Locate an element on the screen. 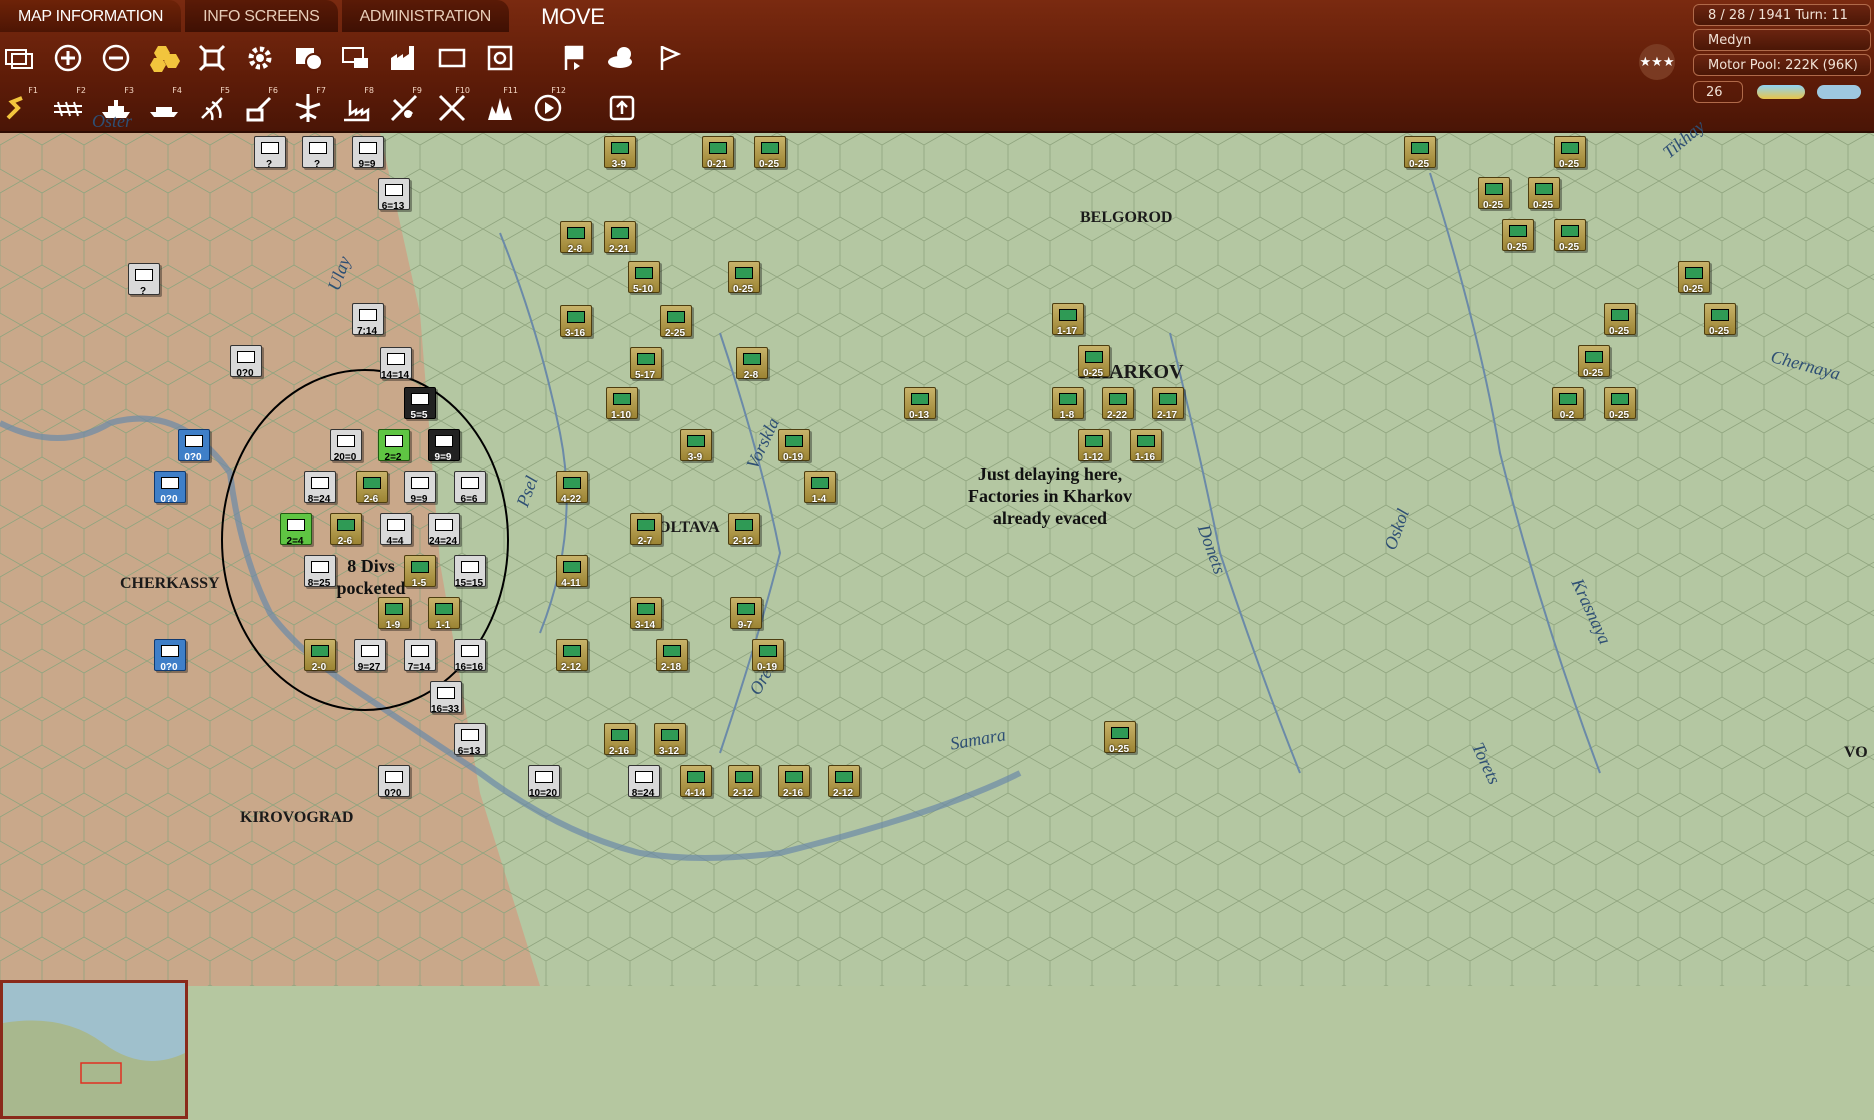  german-unit: 2-21 is located at coordinates (621, 238).